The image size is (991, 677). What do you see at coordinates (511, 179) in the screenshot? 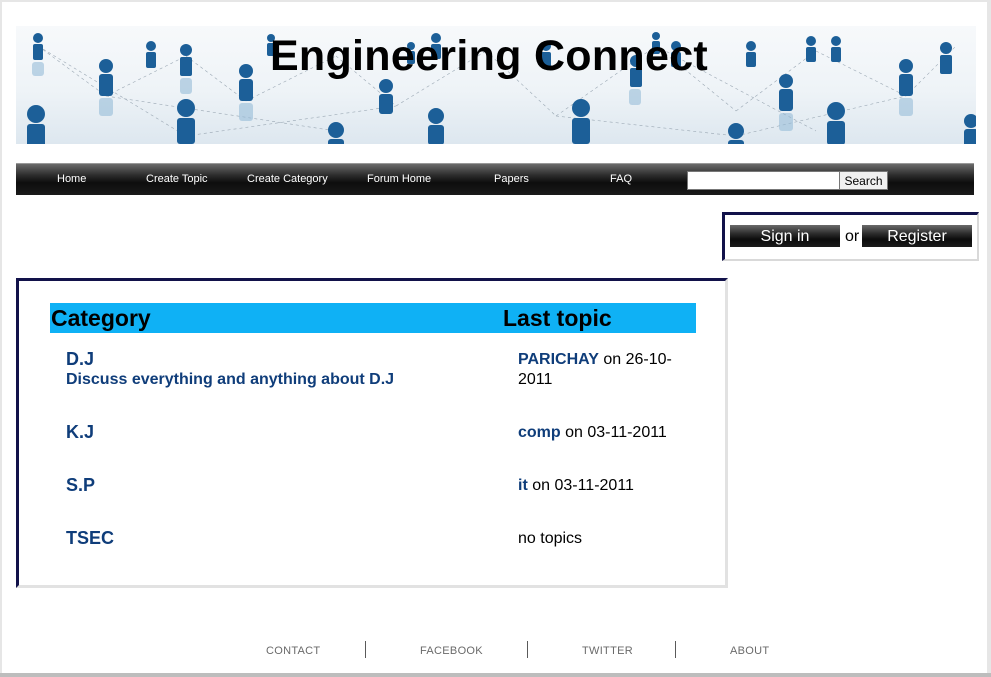
I see `nav-papers: Papers` at bounding box center [511, 179].